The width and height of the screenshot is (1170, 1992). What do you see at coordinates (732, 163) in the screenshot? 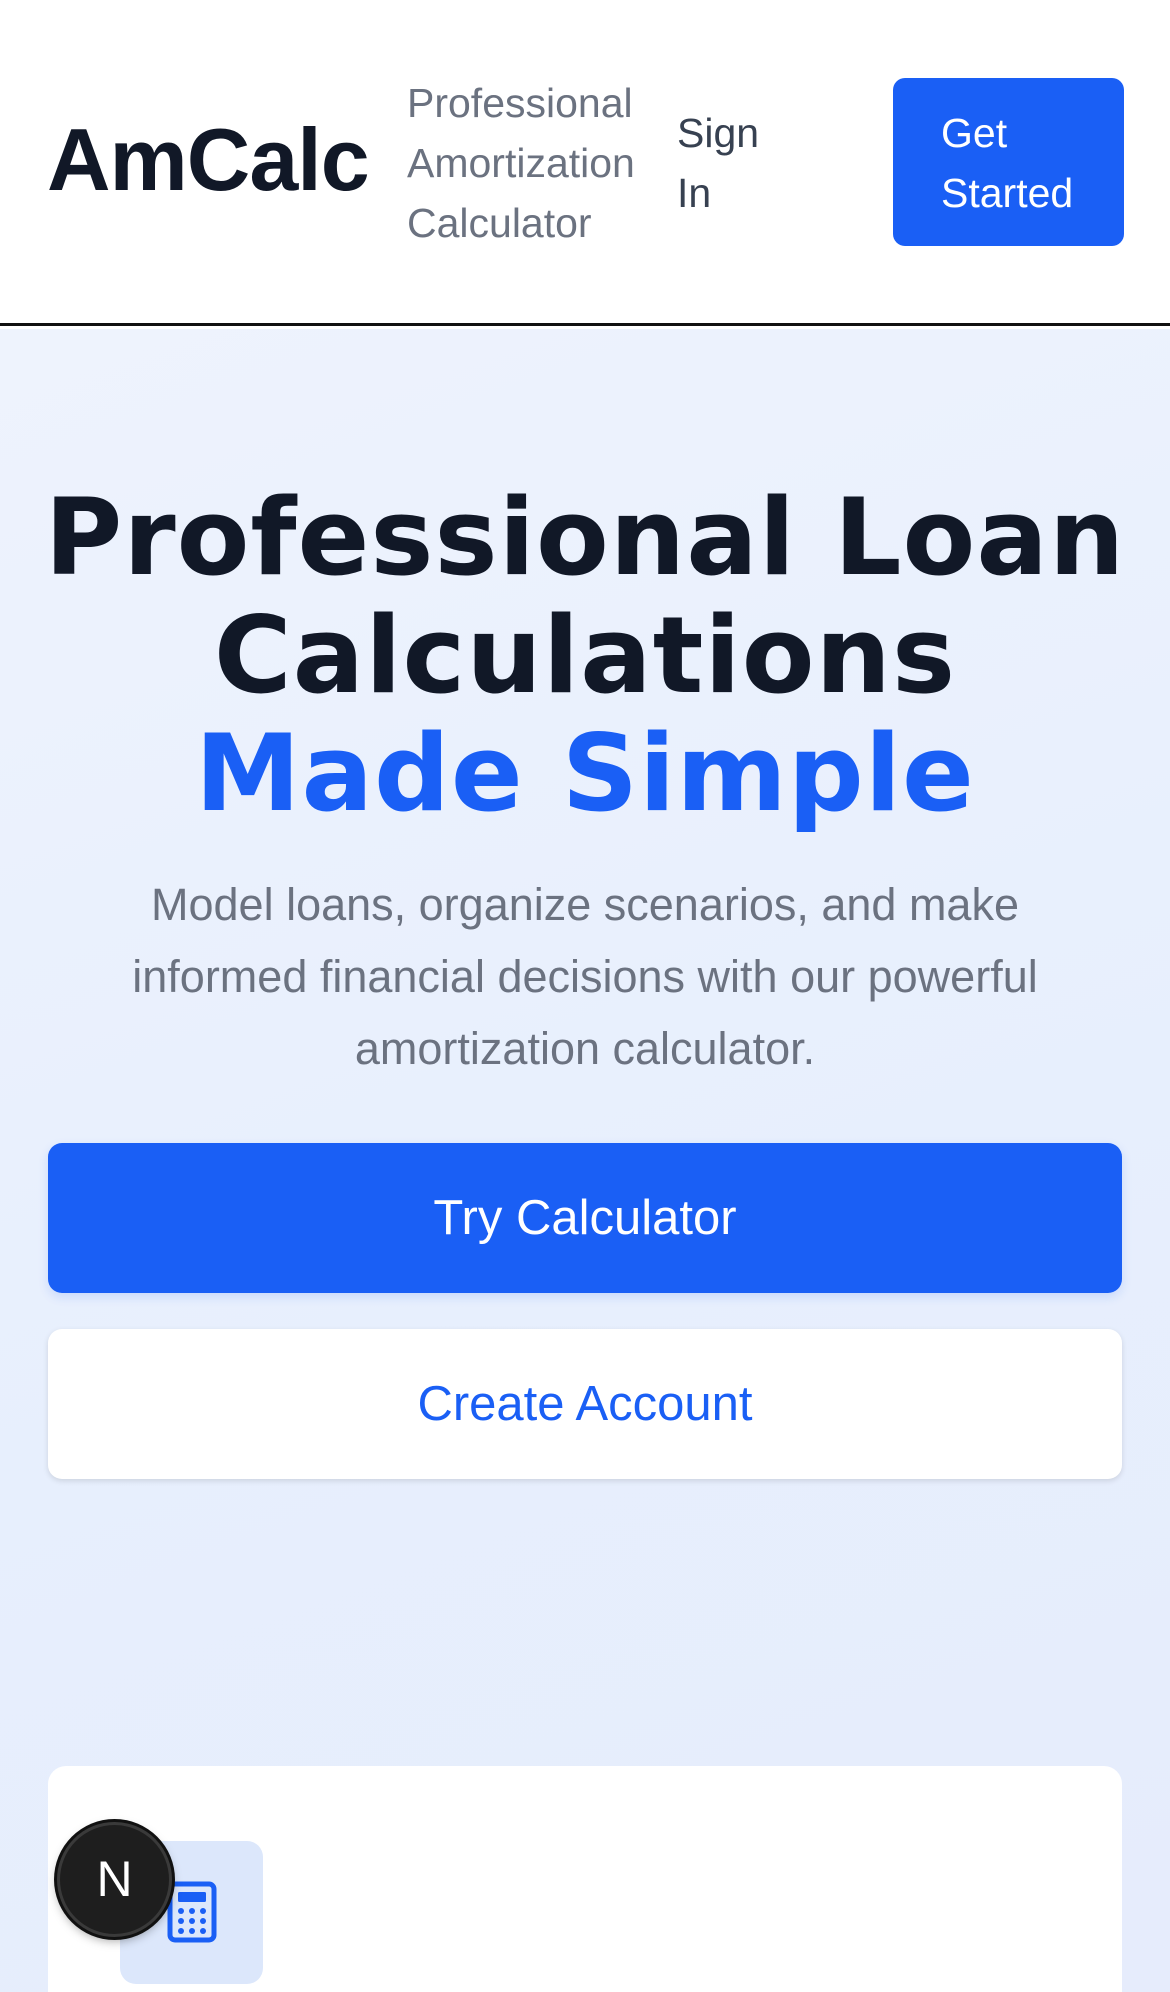
I see `sign-in-link: Sign In` at bounding box center [732, 163].